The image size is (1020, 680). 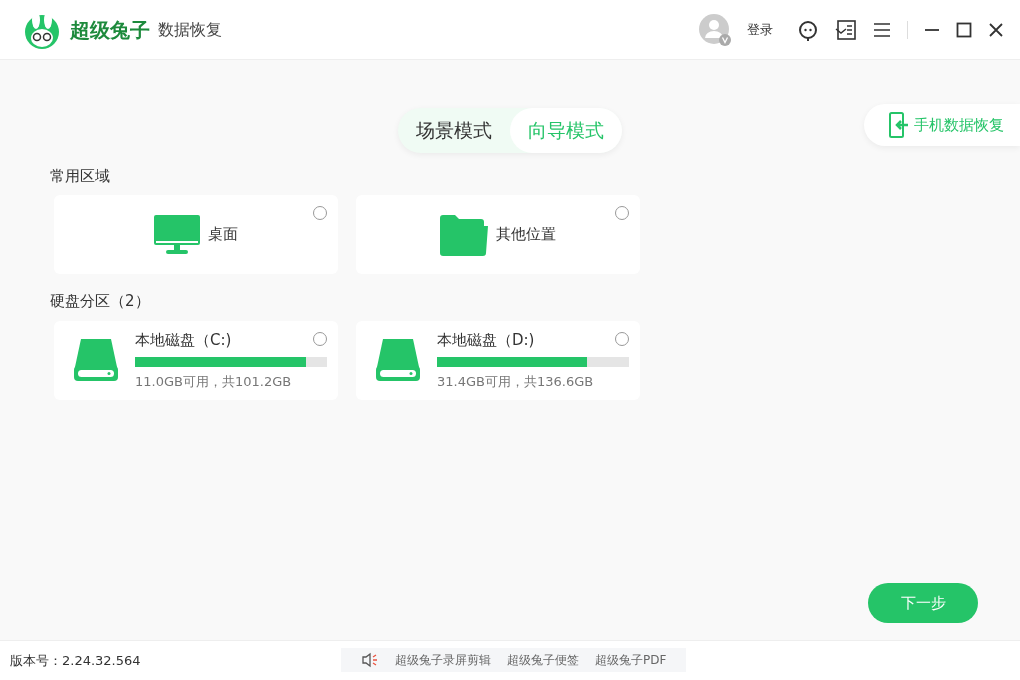 I want to click on speaker-icon, so click(x=370, y=660).